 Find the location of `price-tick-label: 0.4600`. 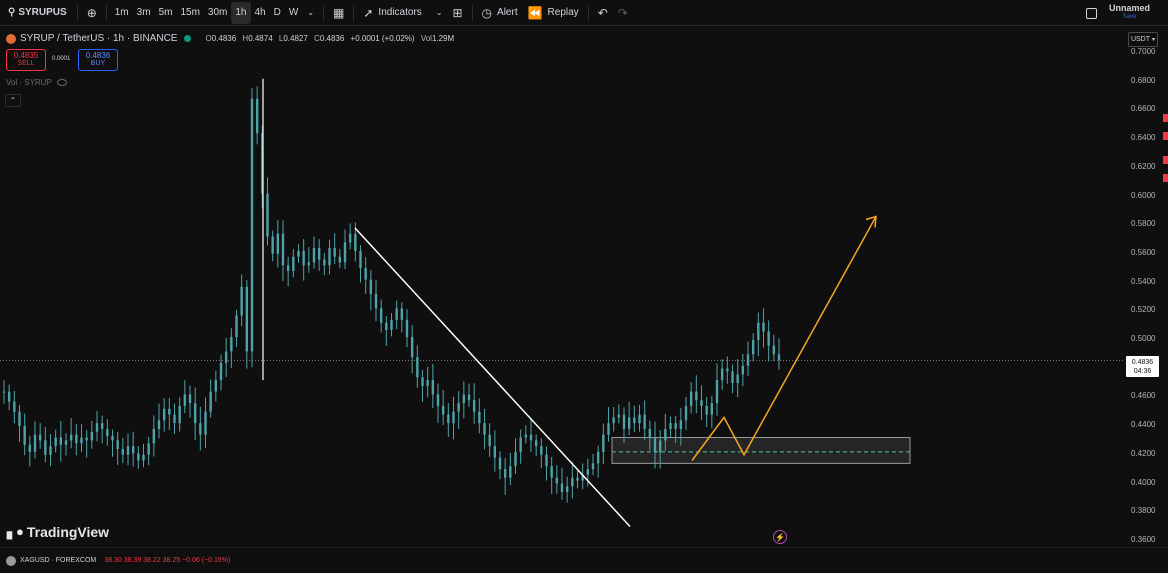

price-tick-label: 0.4600 is located at coordinates (1143, 396).